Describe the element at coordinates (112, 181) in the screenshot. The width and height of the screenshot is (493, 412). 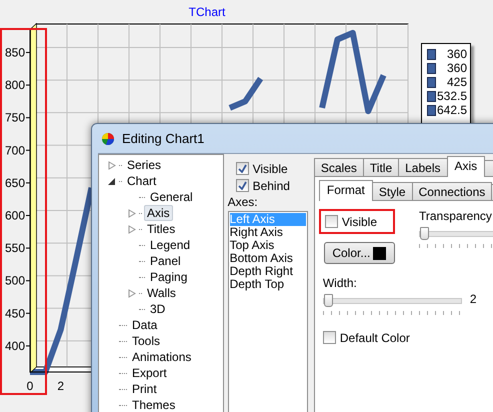
I see `collapse-icon` at that location.